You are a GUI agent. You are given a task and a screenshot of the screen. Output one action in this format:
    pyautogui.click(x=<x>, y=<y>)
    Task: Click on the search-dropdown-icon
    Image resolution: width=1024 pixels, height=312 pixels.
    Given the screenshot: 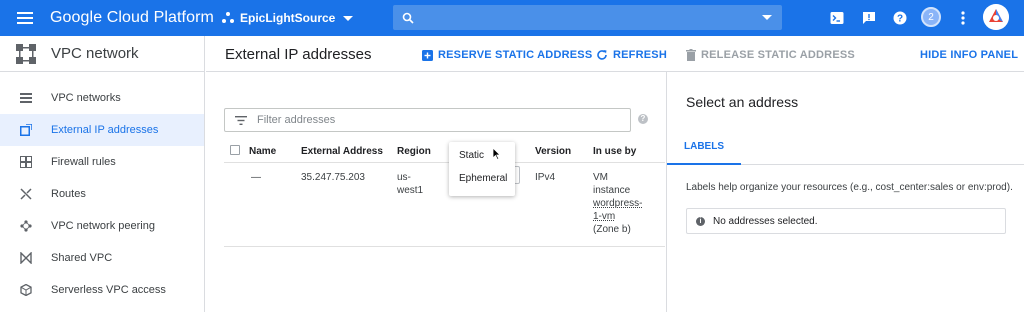 What is the action you would take?
    pyautogui.click(x=767, y=17)
    